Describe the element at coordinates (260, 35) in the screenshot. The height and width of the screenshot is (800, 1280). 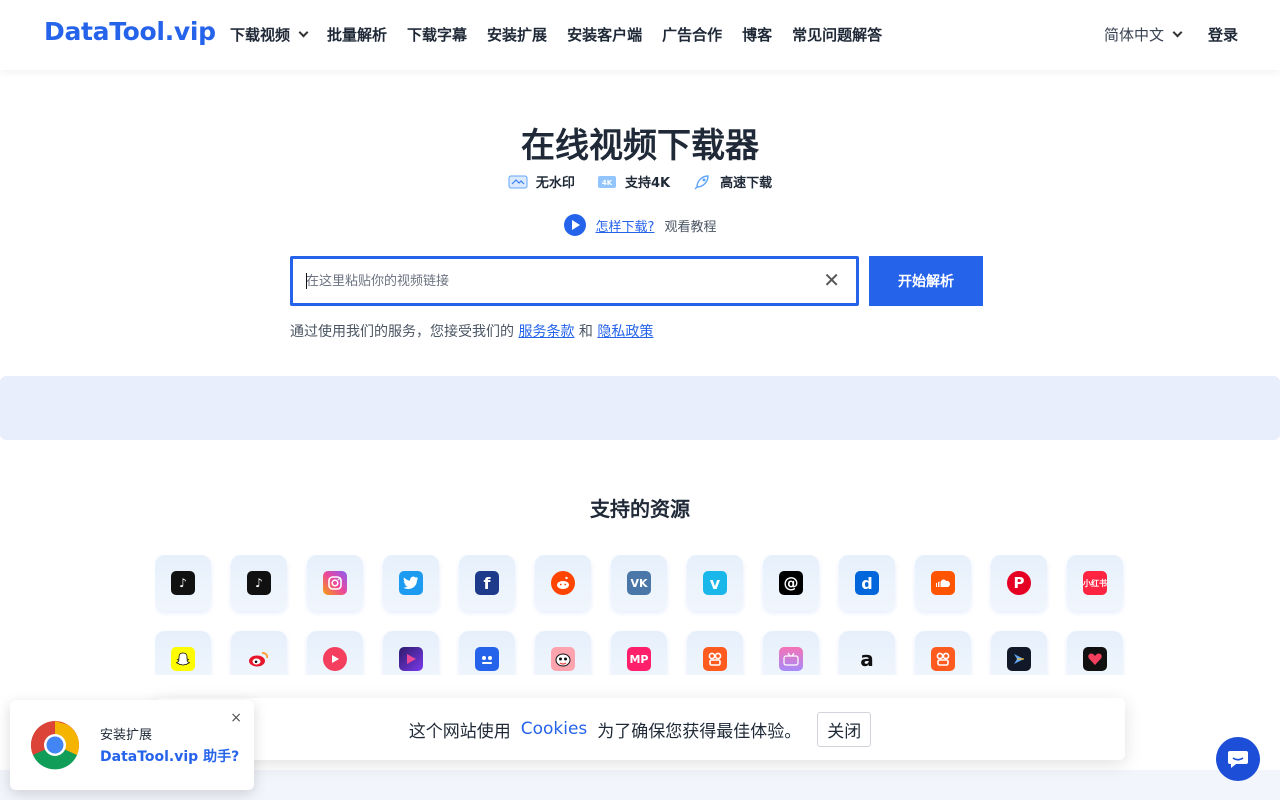
I see `nav-label: 下载视频` at that location.